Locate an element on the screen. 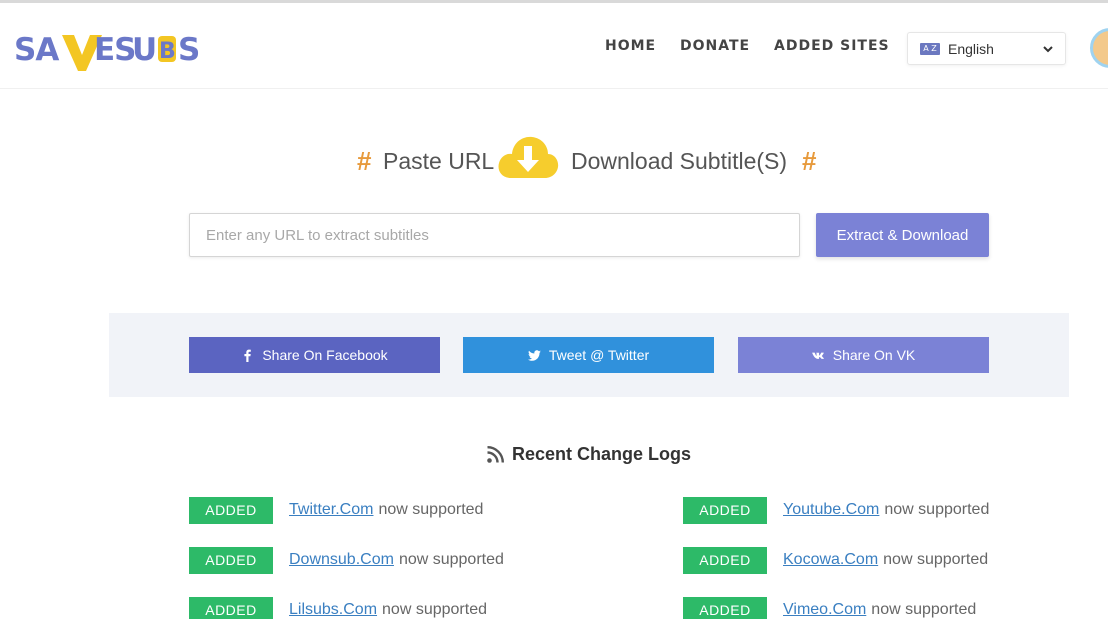 The image size is (1108, 619). list-item: ADDED Downsub.Com now supported is located at coordinates (346, 560).